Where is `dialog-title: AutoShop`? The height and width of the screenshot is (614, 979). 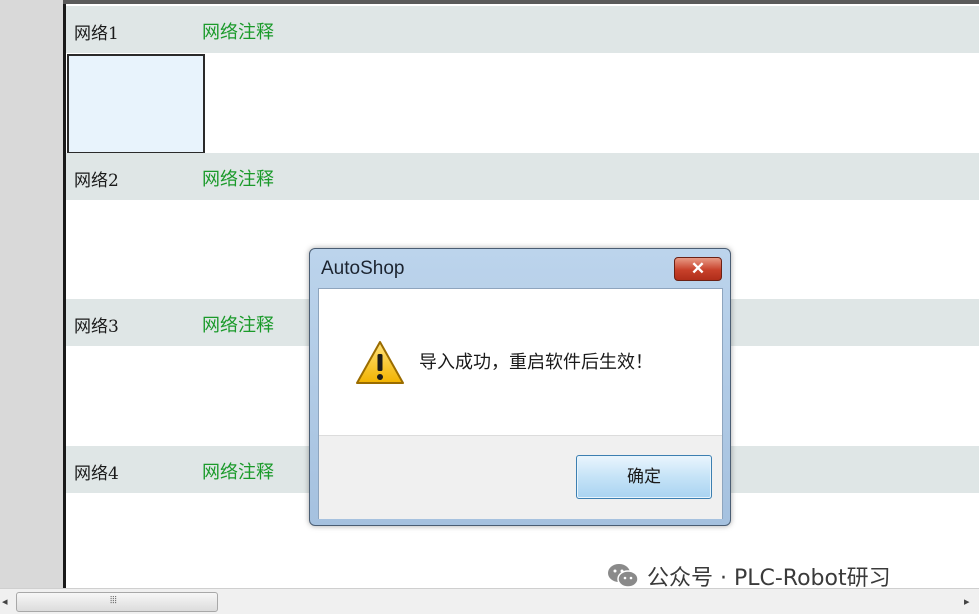 dialog-title: AutoShop is located at coordinates (363, 268).